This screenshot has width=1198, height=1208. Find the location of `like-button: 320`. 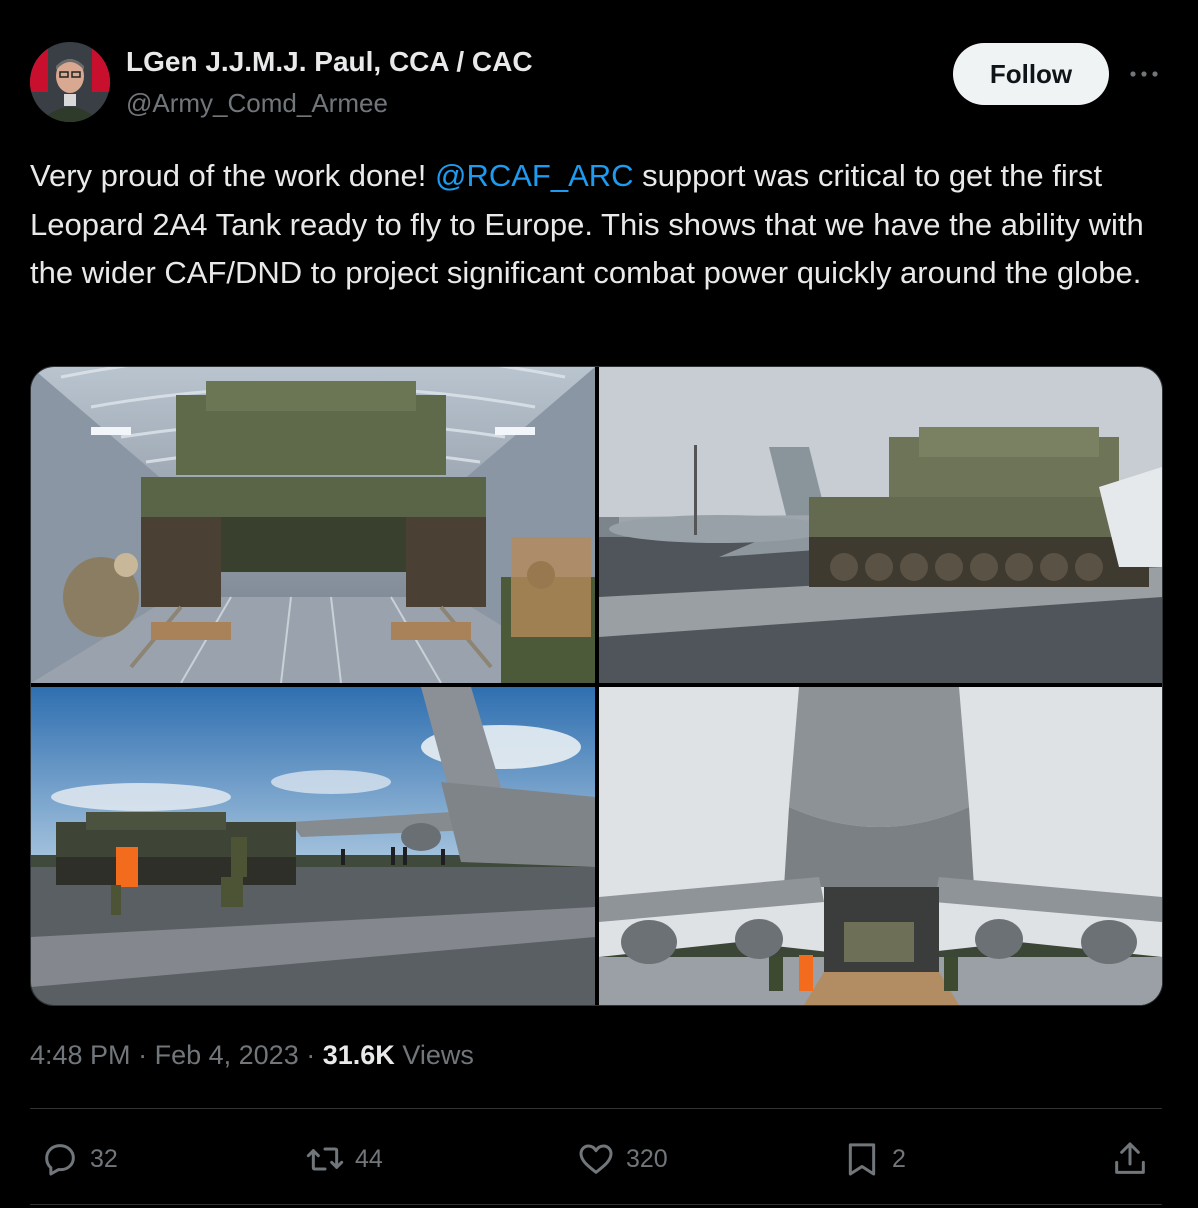

like-button: 320 is located at coordinates (622, 1159).